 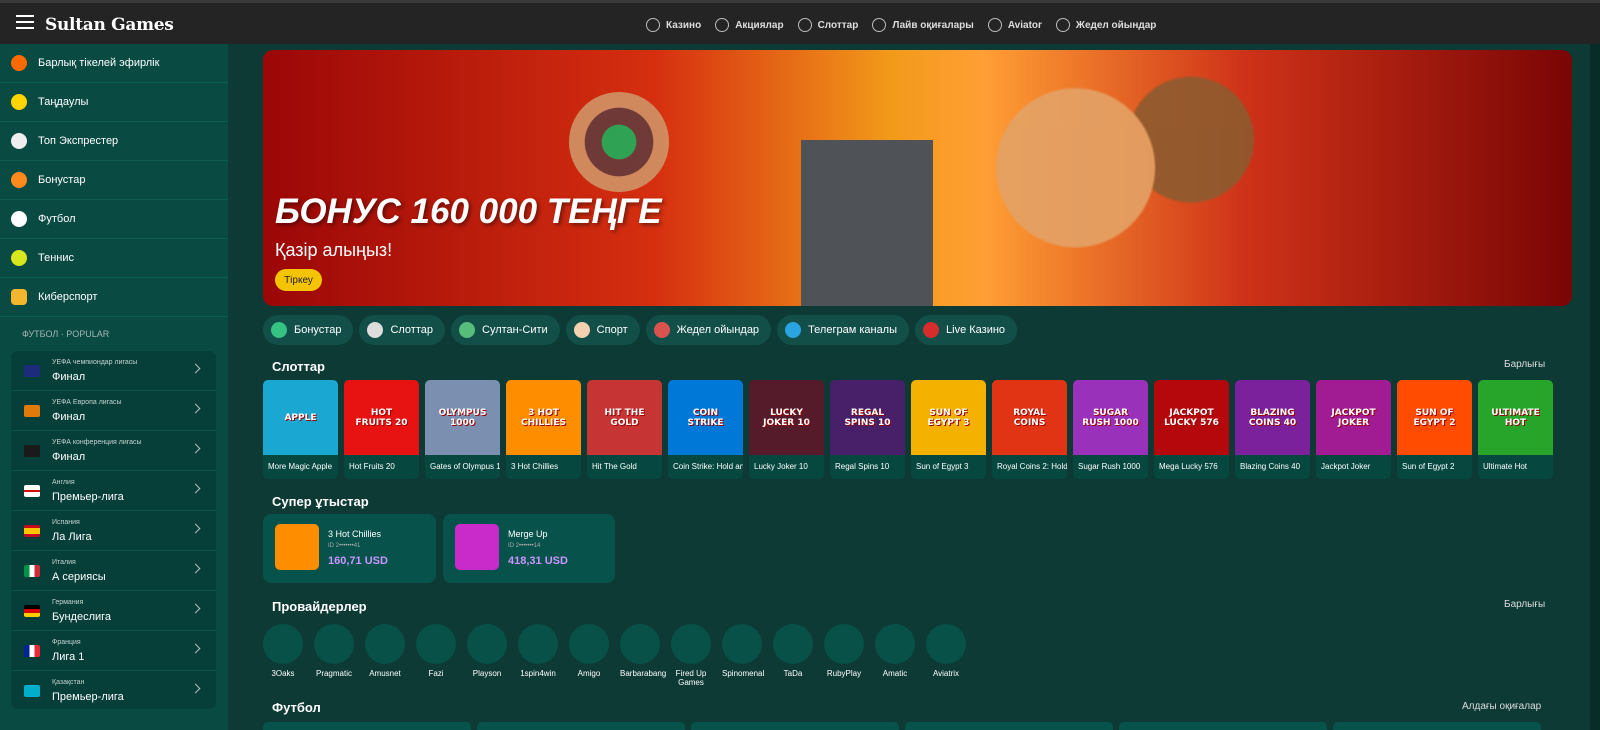 I want to click on league-item: УЕФА Европа лигасы Финал, so click(x=113, y=411).